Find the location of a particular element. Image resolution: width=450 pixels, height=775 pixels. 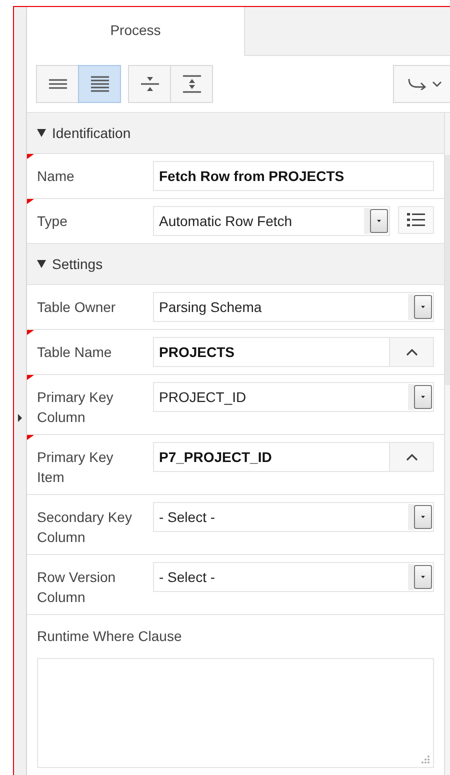

field-label: Table Name is located at coordinates (75, 352).